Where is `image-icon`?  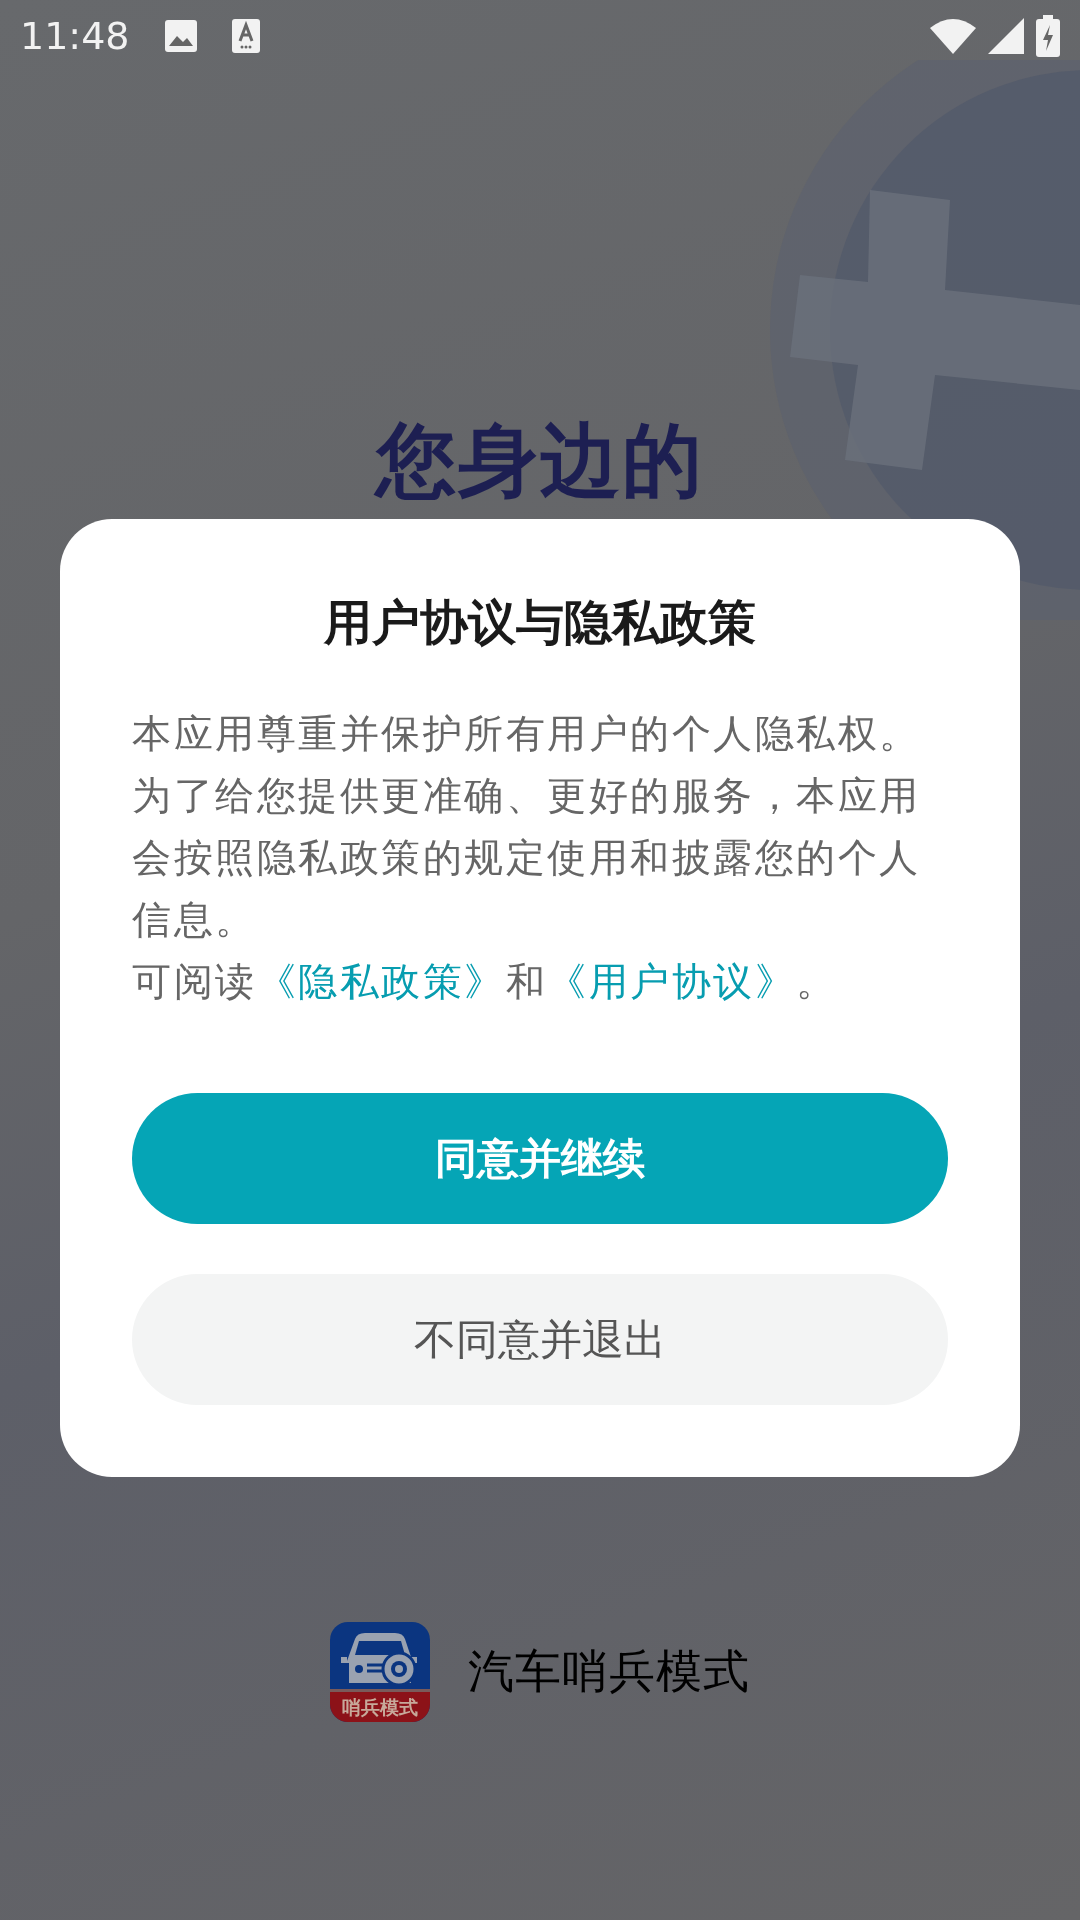
image-icon is located at coordinates (180, 36).